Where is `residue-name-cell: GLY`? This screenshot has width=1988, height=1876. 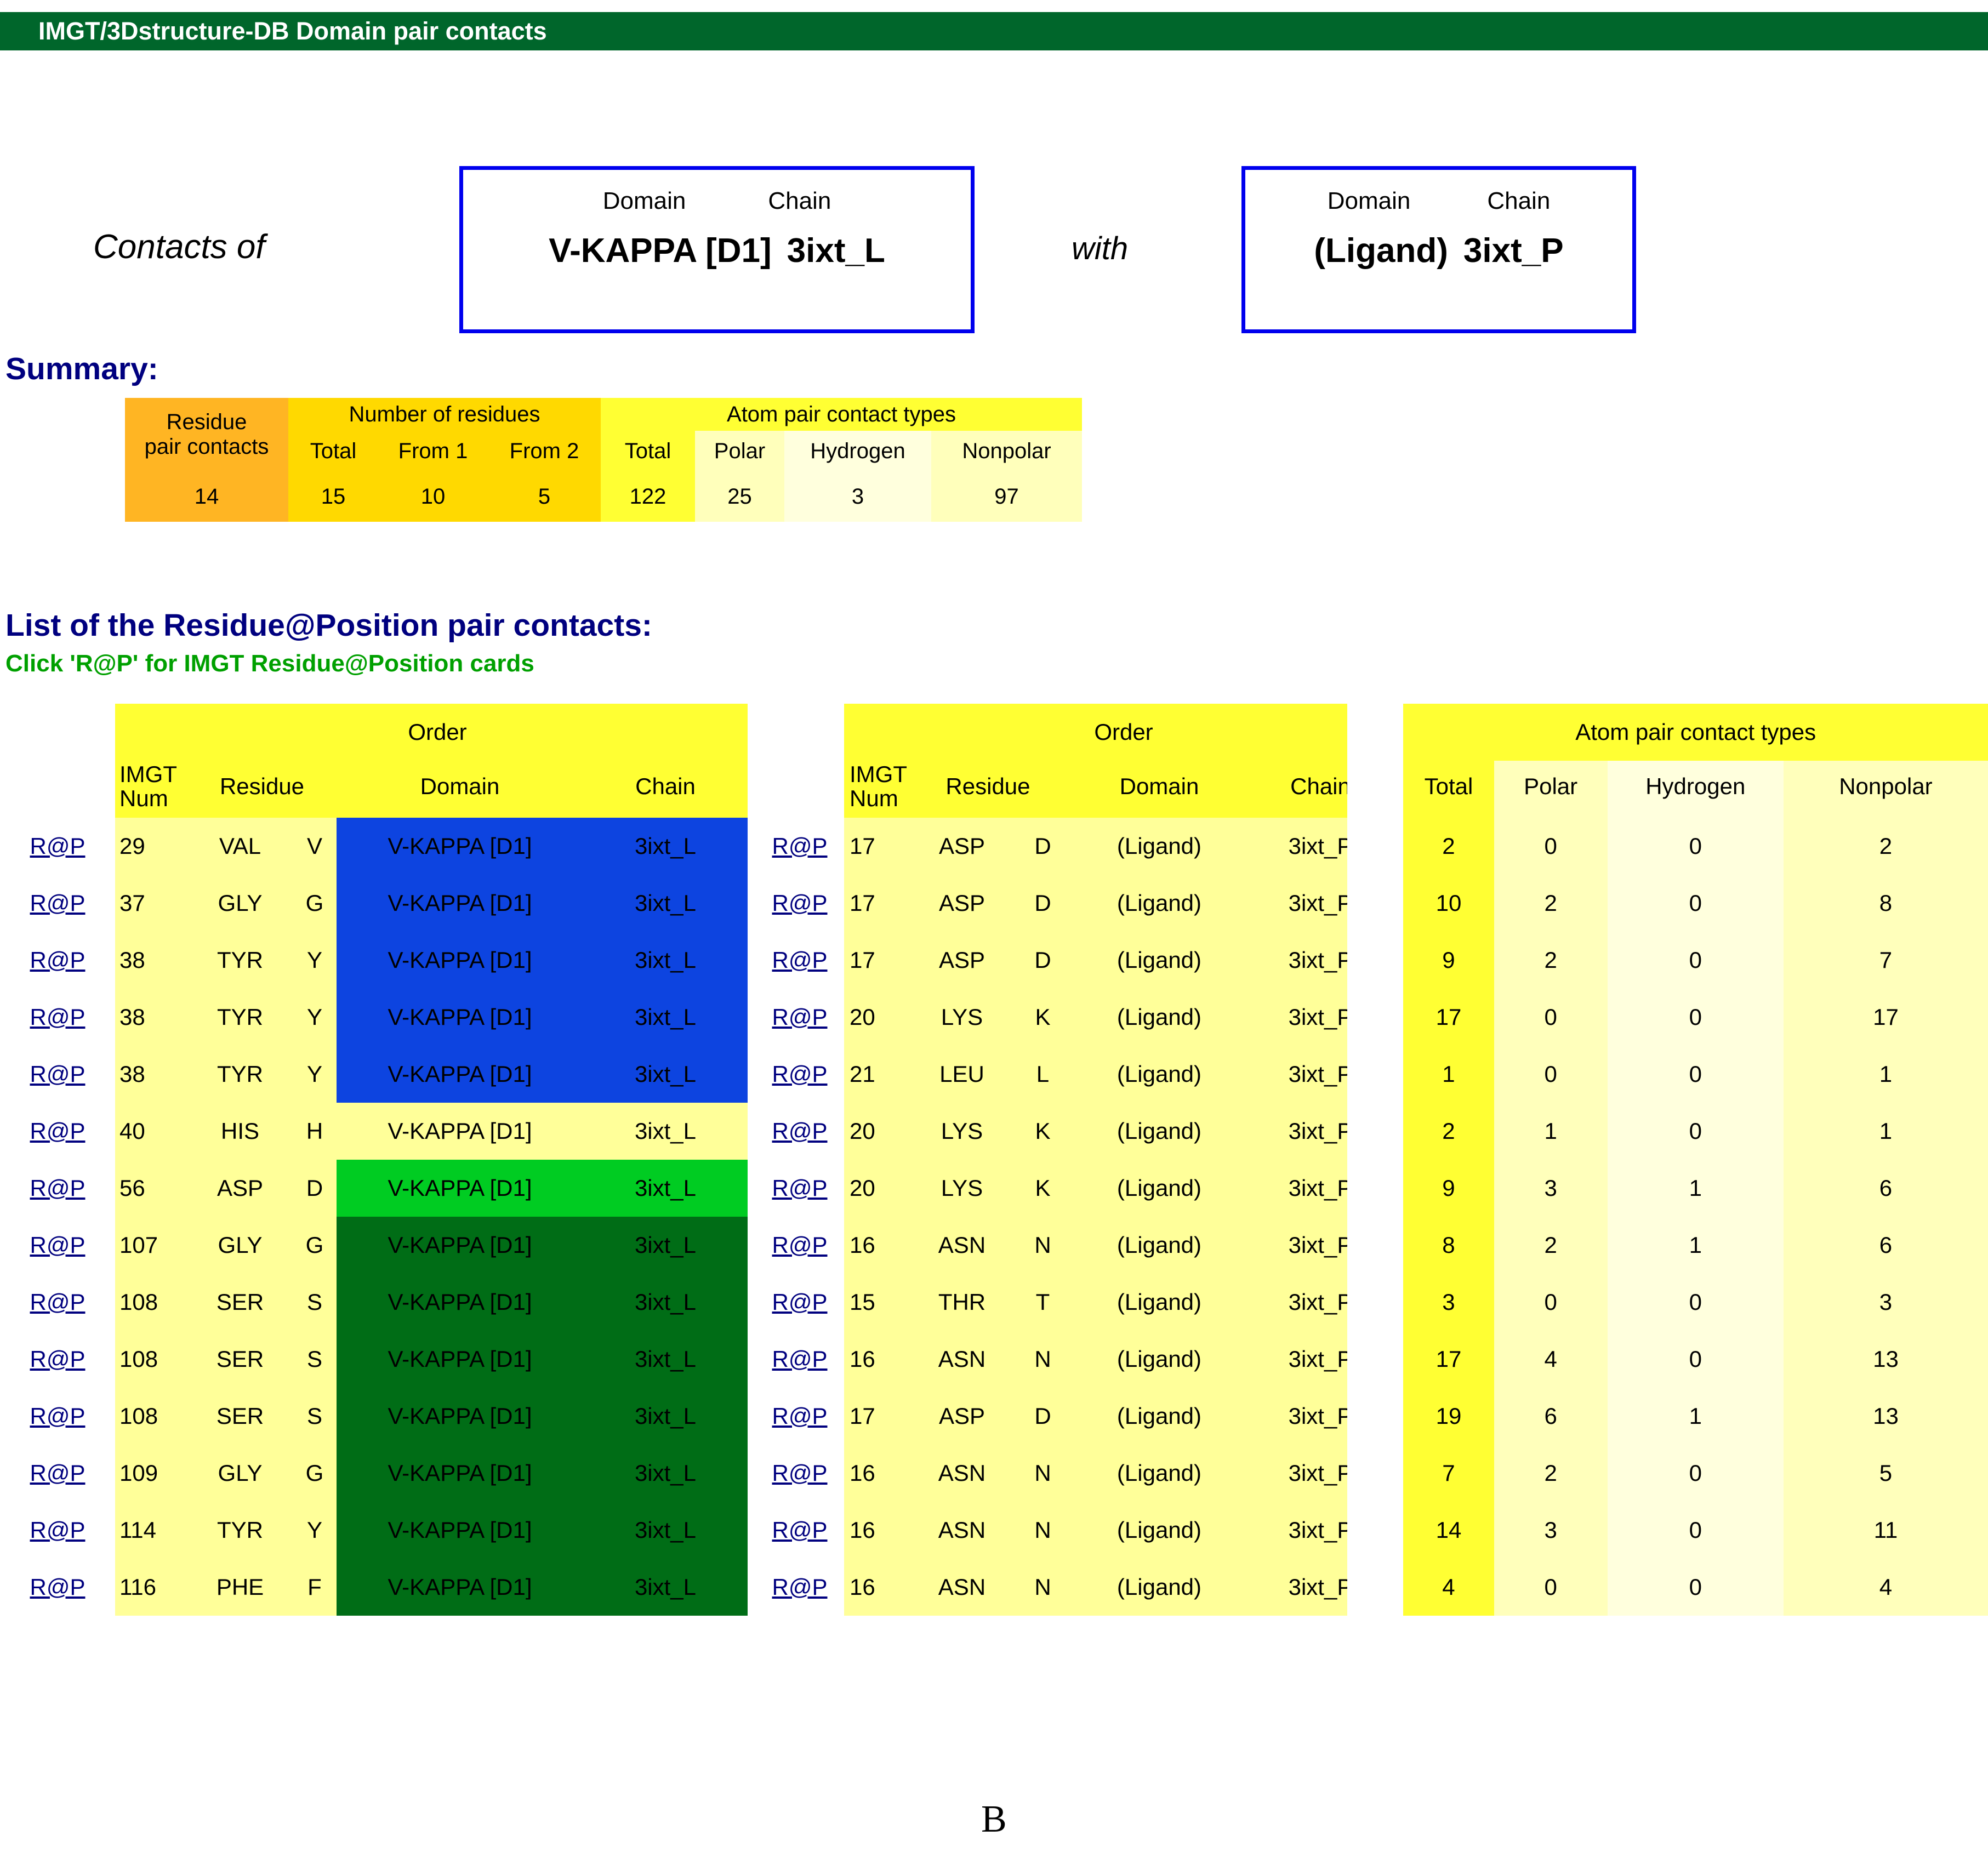
residue-name-cell: GLY is located at coordinates (240, 903).